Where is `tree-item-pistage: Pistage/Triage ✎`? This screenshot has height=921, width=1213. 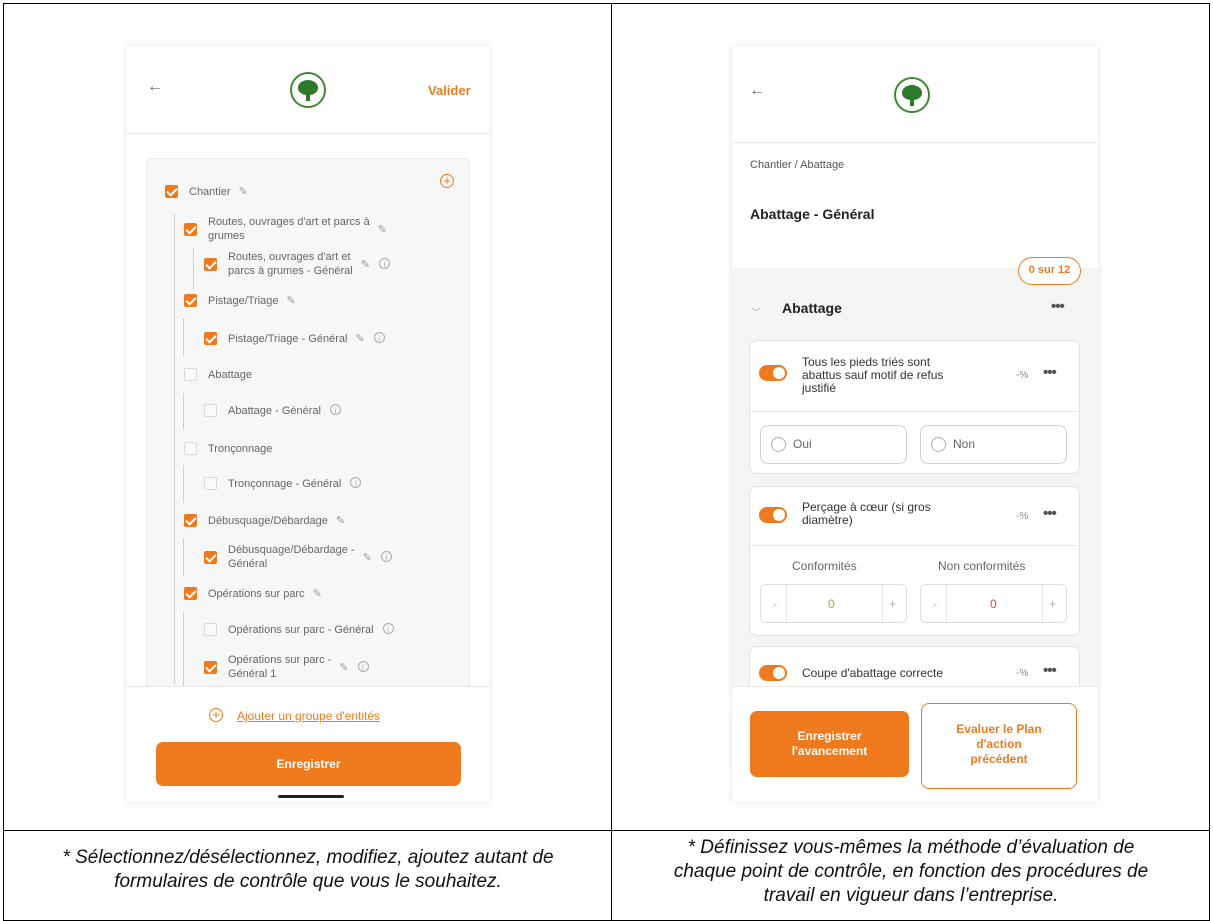
tree-item-pistage: Pistage/Triage ✎ is located at coordinates (240, 301).